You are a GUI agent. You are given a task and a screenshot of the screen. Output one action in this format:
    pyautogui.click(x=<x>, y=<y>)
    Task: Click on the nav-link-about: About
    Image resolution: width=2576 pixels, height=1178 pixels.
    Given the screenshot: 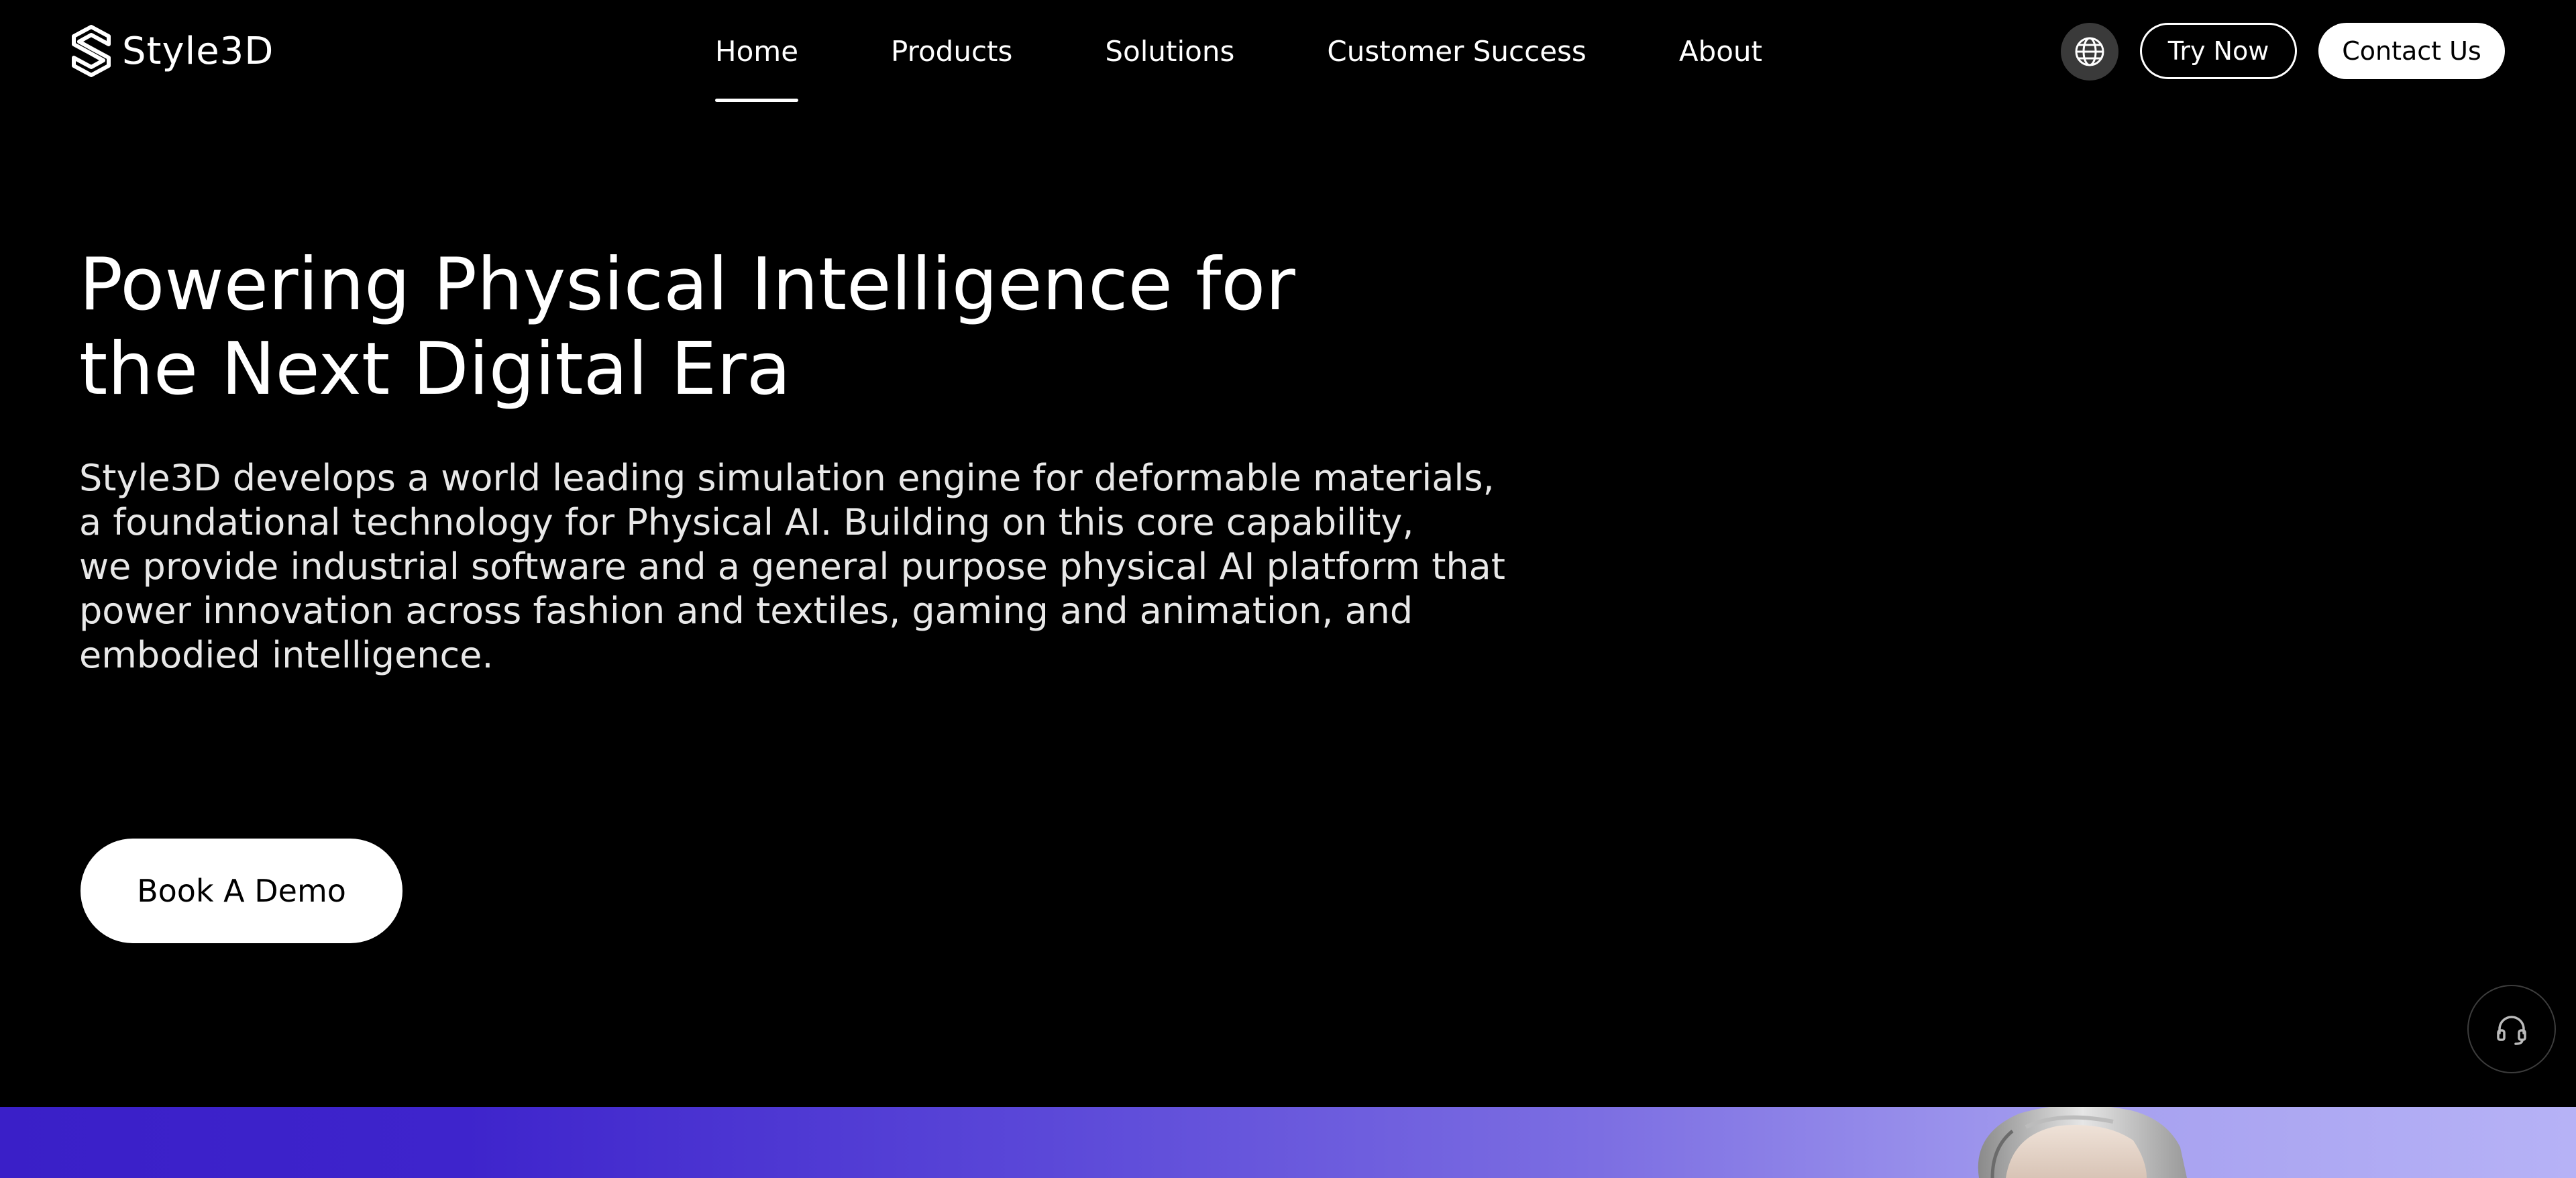 What is the action you would take?
    pyautogui.click(x=1720, y=51)
    